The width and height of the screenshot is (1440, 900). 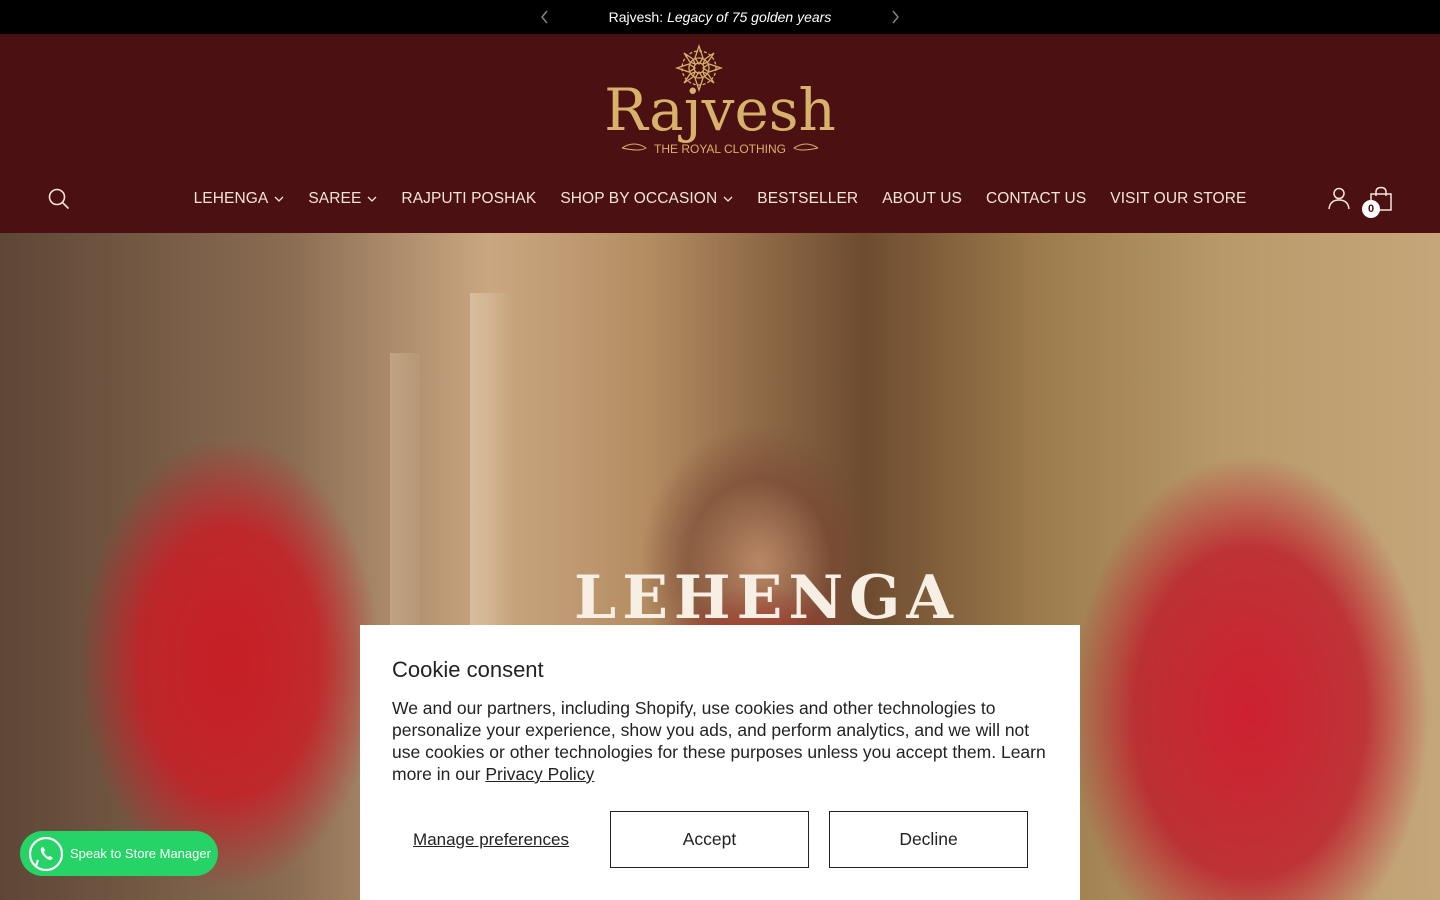 I want to click on account-button, so click(x=1339, y=198).